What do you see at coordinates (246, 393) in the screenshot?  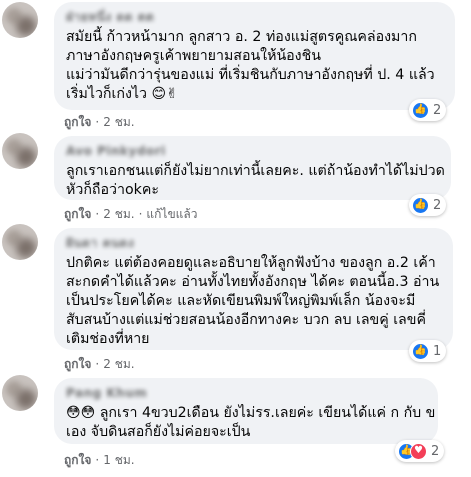 I see `comment-author: Pang Khum` at bounding box center [246, 393].